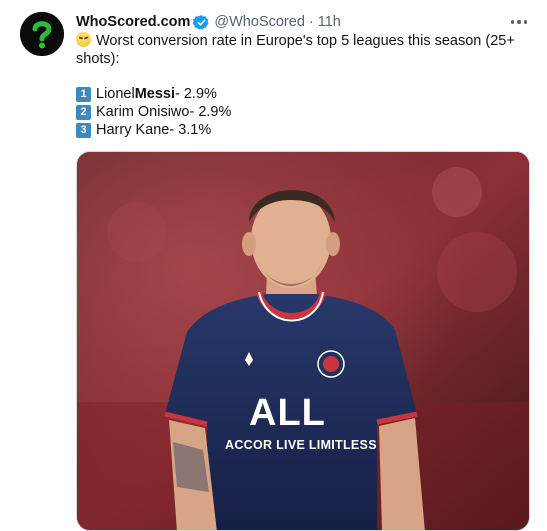 The height and width of the screenshot is (531, 547). I want to click on whoscored-logo-icon, so click(42, 34).